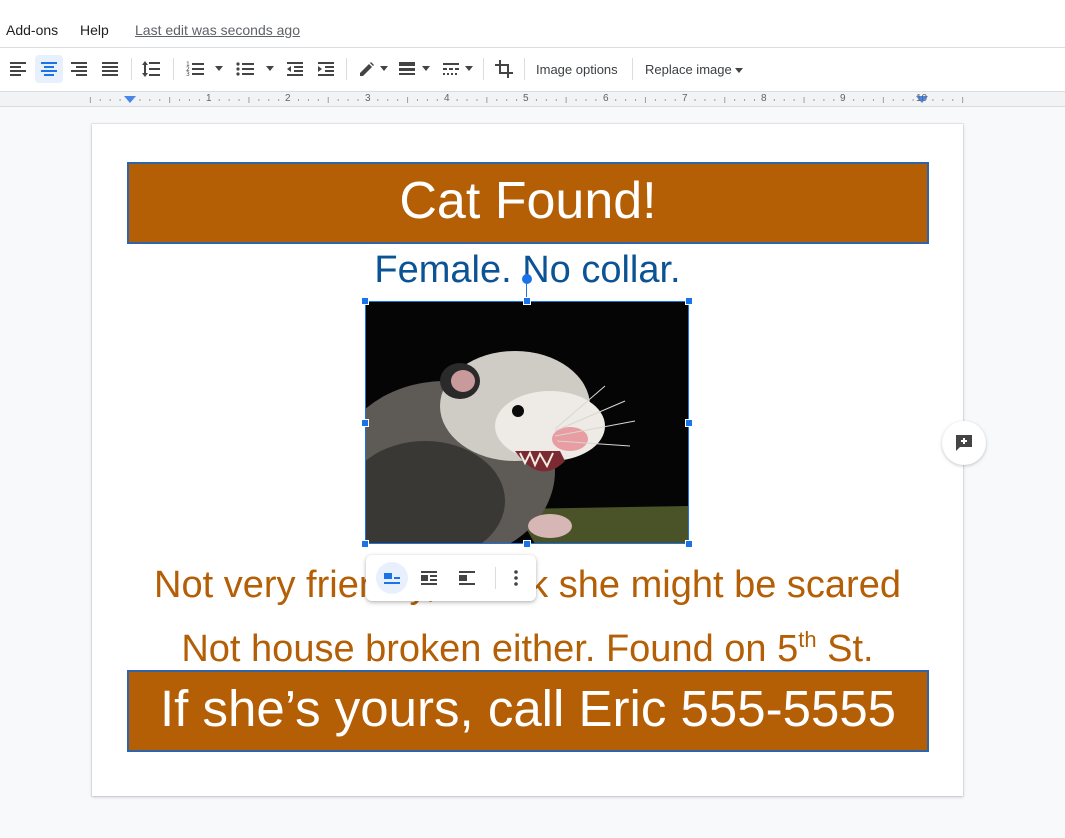  What do you see at coordinates (689, 301) in the screenshot?
I see `resize-handle-top-right` at bounding box center [689, 301].